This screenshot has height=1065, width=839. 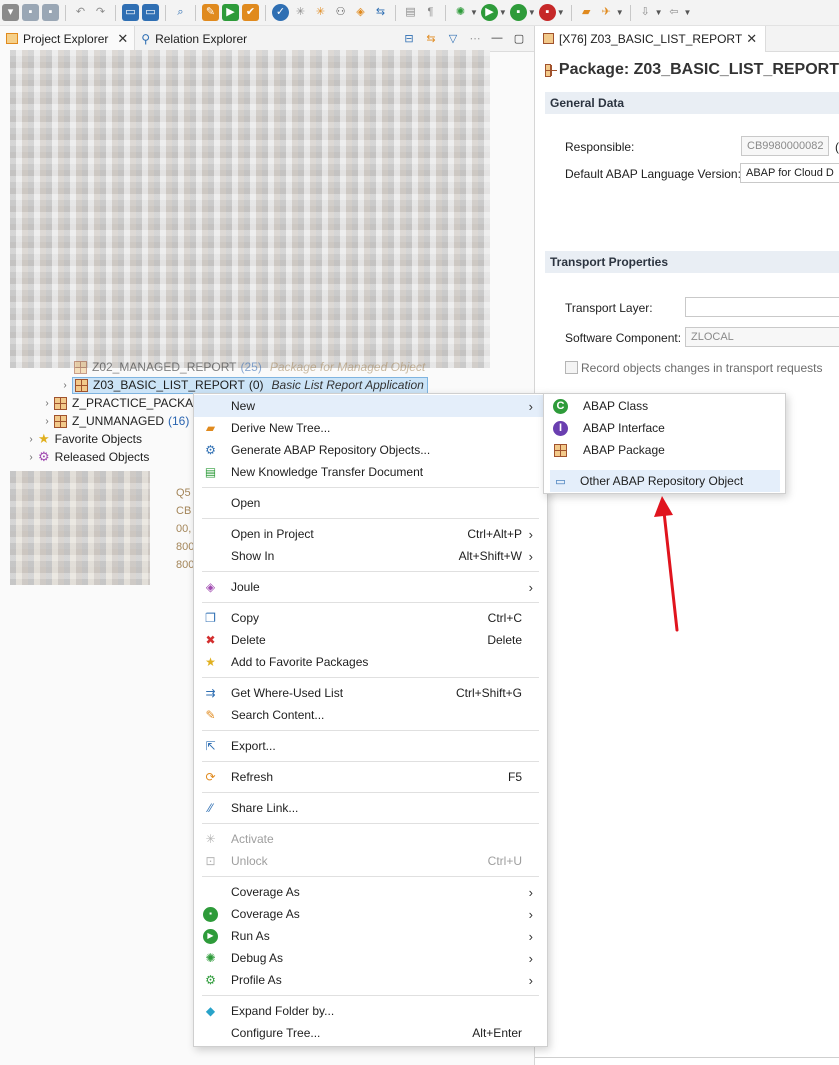 I want to click on menu-item-copy: ❐ Copy Ctrl+C, so click(x=370, y=618).